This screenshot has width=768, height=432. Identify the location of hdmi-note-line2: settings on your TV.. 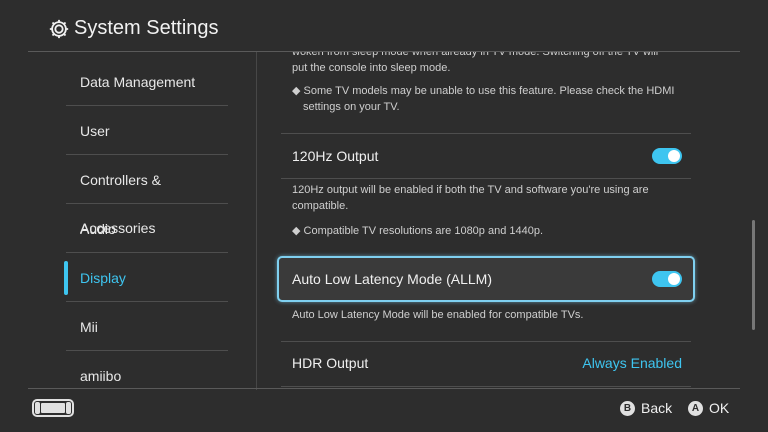
(351, 107).